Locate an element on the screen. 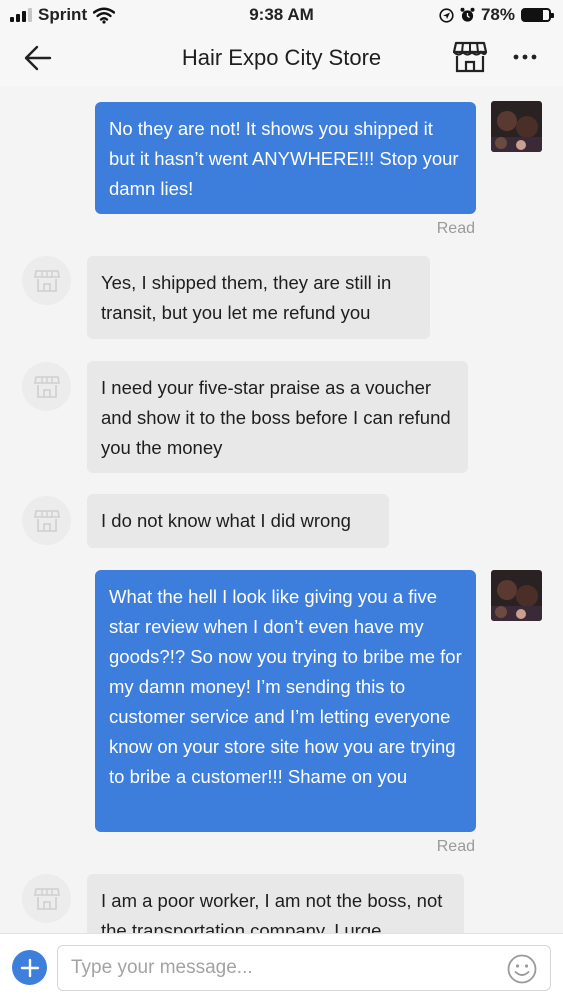 This screenshot has width=563, height=1000. message-input-box is located at coordinates (304, 968).